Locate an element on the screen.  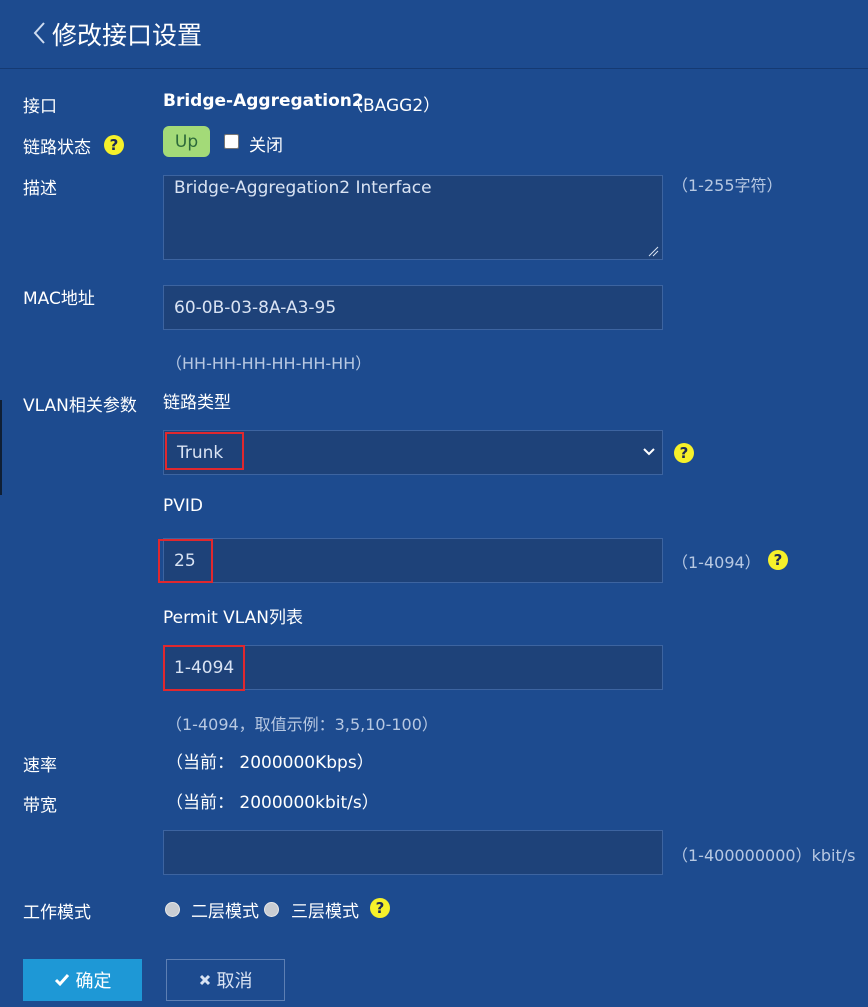
interface-label: 接口 is located at coordinates (40, 107).